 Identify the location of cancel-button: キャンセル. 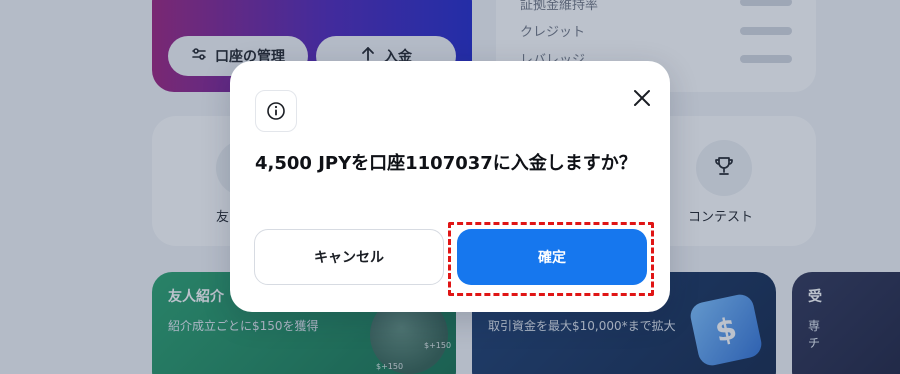
(349, 257).